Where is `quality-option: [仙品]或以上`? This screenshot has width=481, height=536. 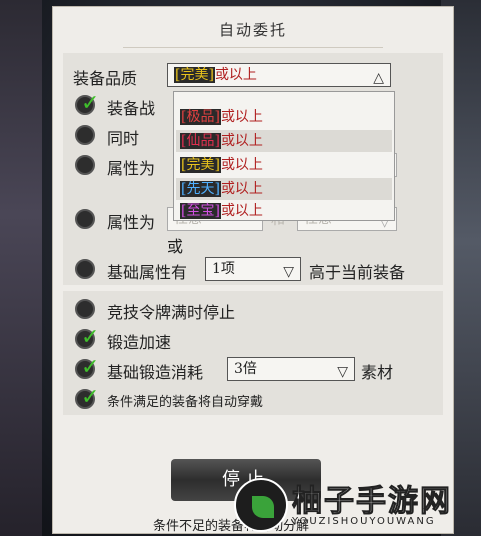 quality-option: [仙品]或以上 is located at coordinates (284, 141).